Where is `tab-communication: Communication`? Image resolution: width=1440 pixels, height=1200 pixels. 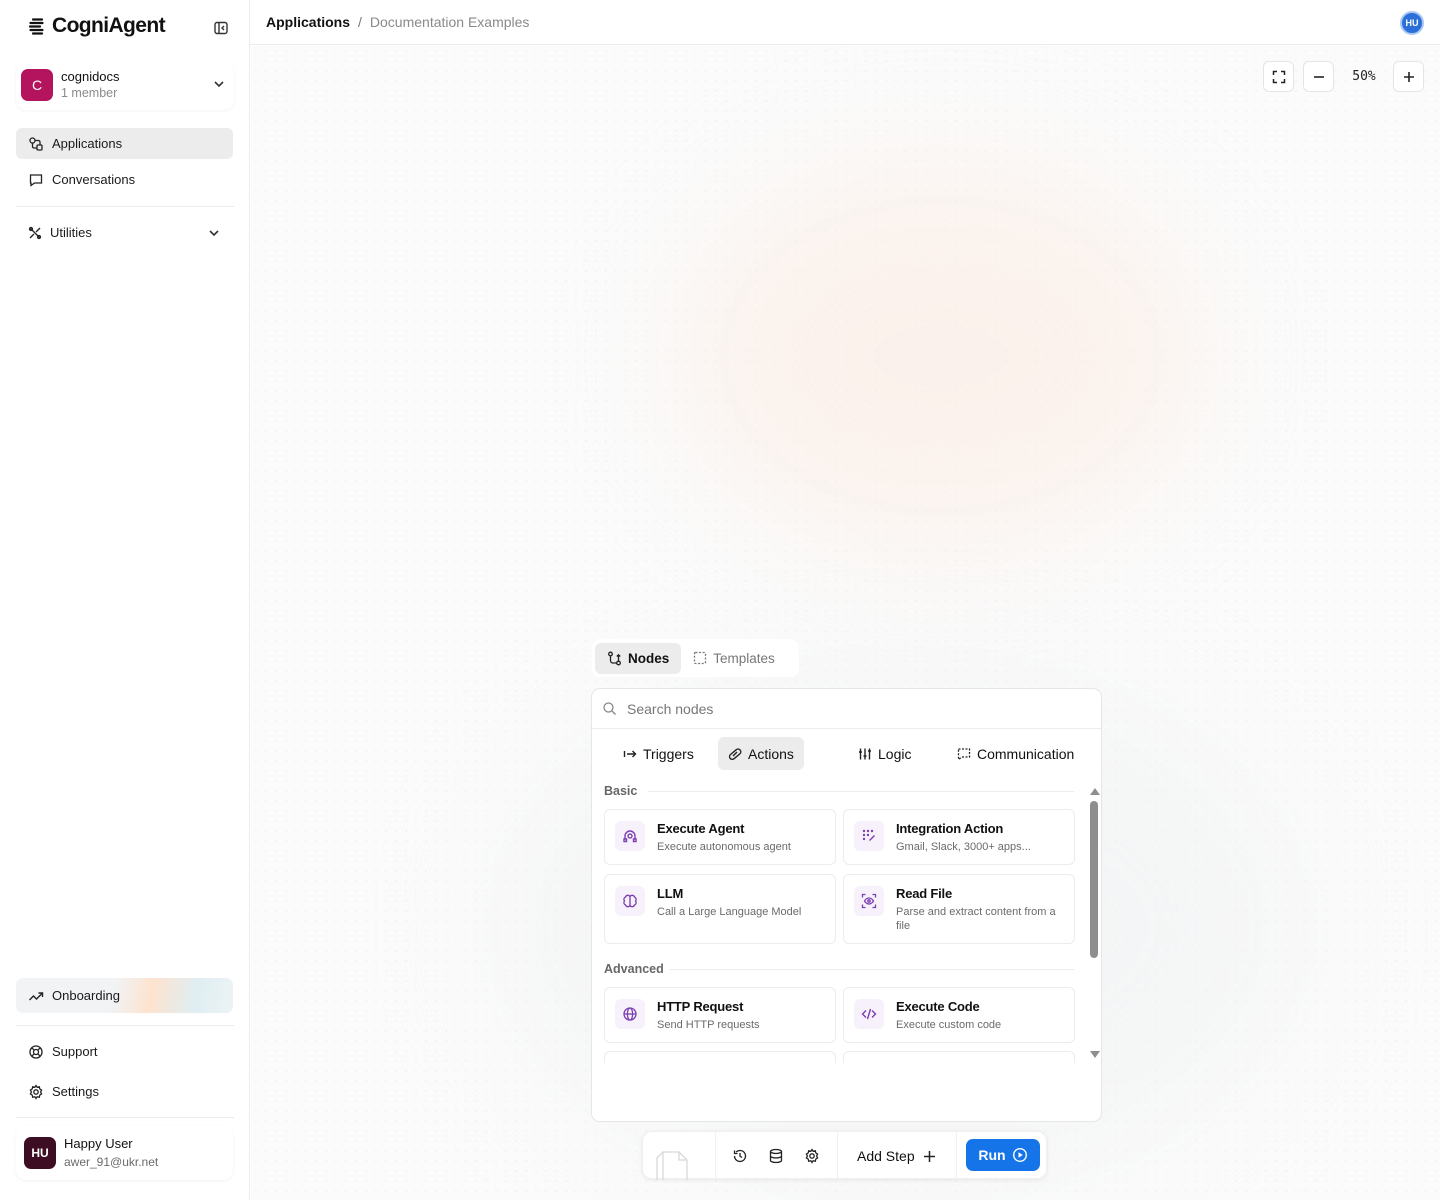
tab-communication: Communication is located at coordinates (1015, 753).